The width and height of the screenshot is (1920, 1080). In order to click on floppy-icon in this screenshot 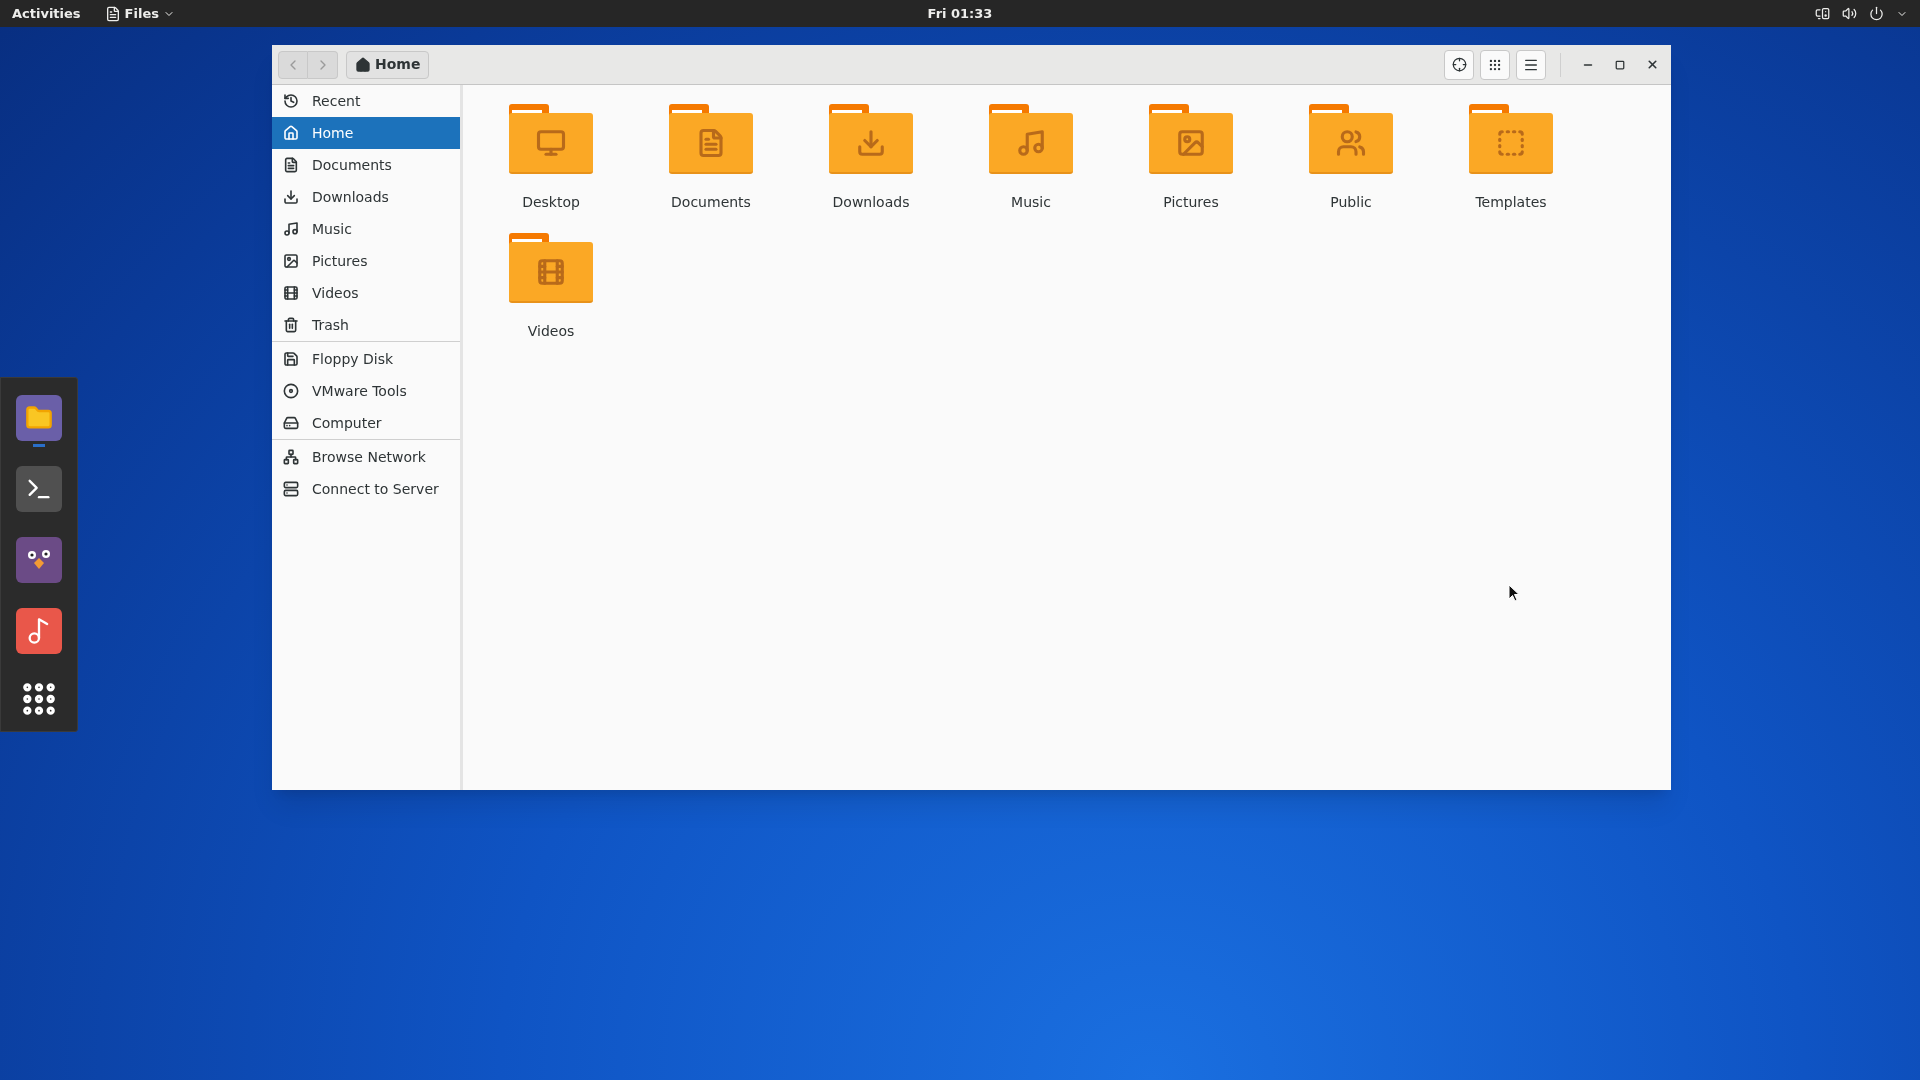, I will do `click(291, 359)`.